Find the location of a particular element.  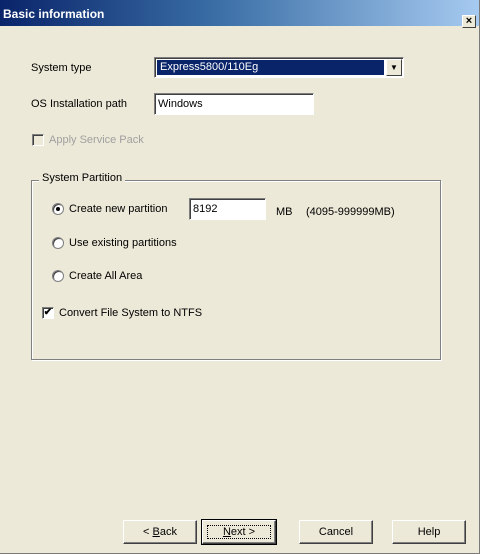

apply-service-pack-label: Apply Service Pack is located at coordinates (96, 140).